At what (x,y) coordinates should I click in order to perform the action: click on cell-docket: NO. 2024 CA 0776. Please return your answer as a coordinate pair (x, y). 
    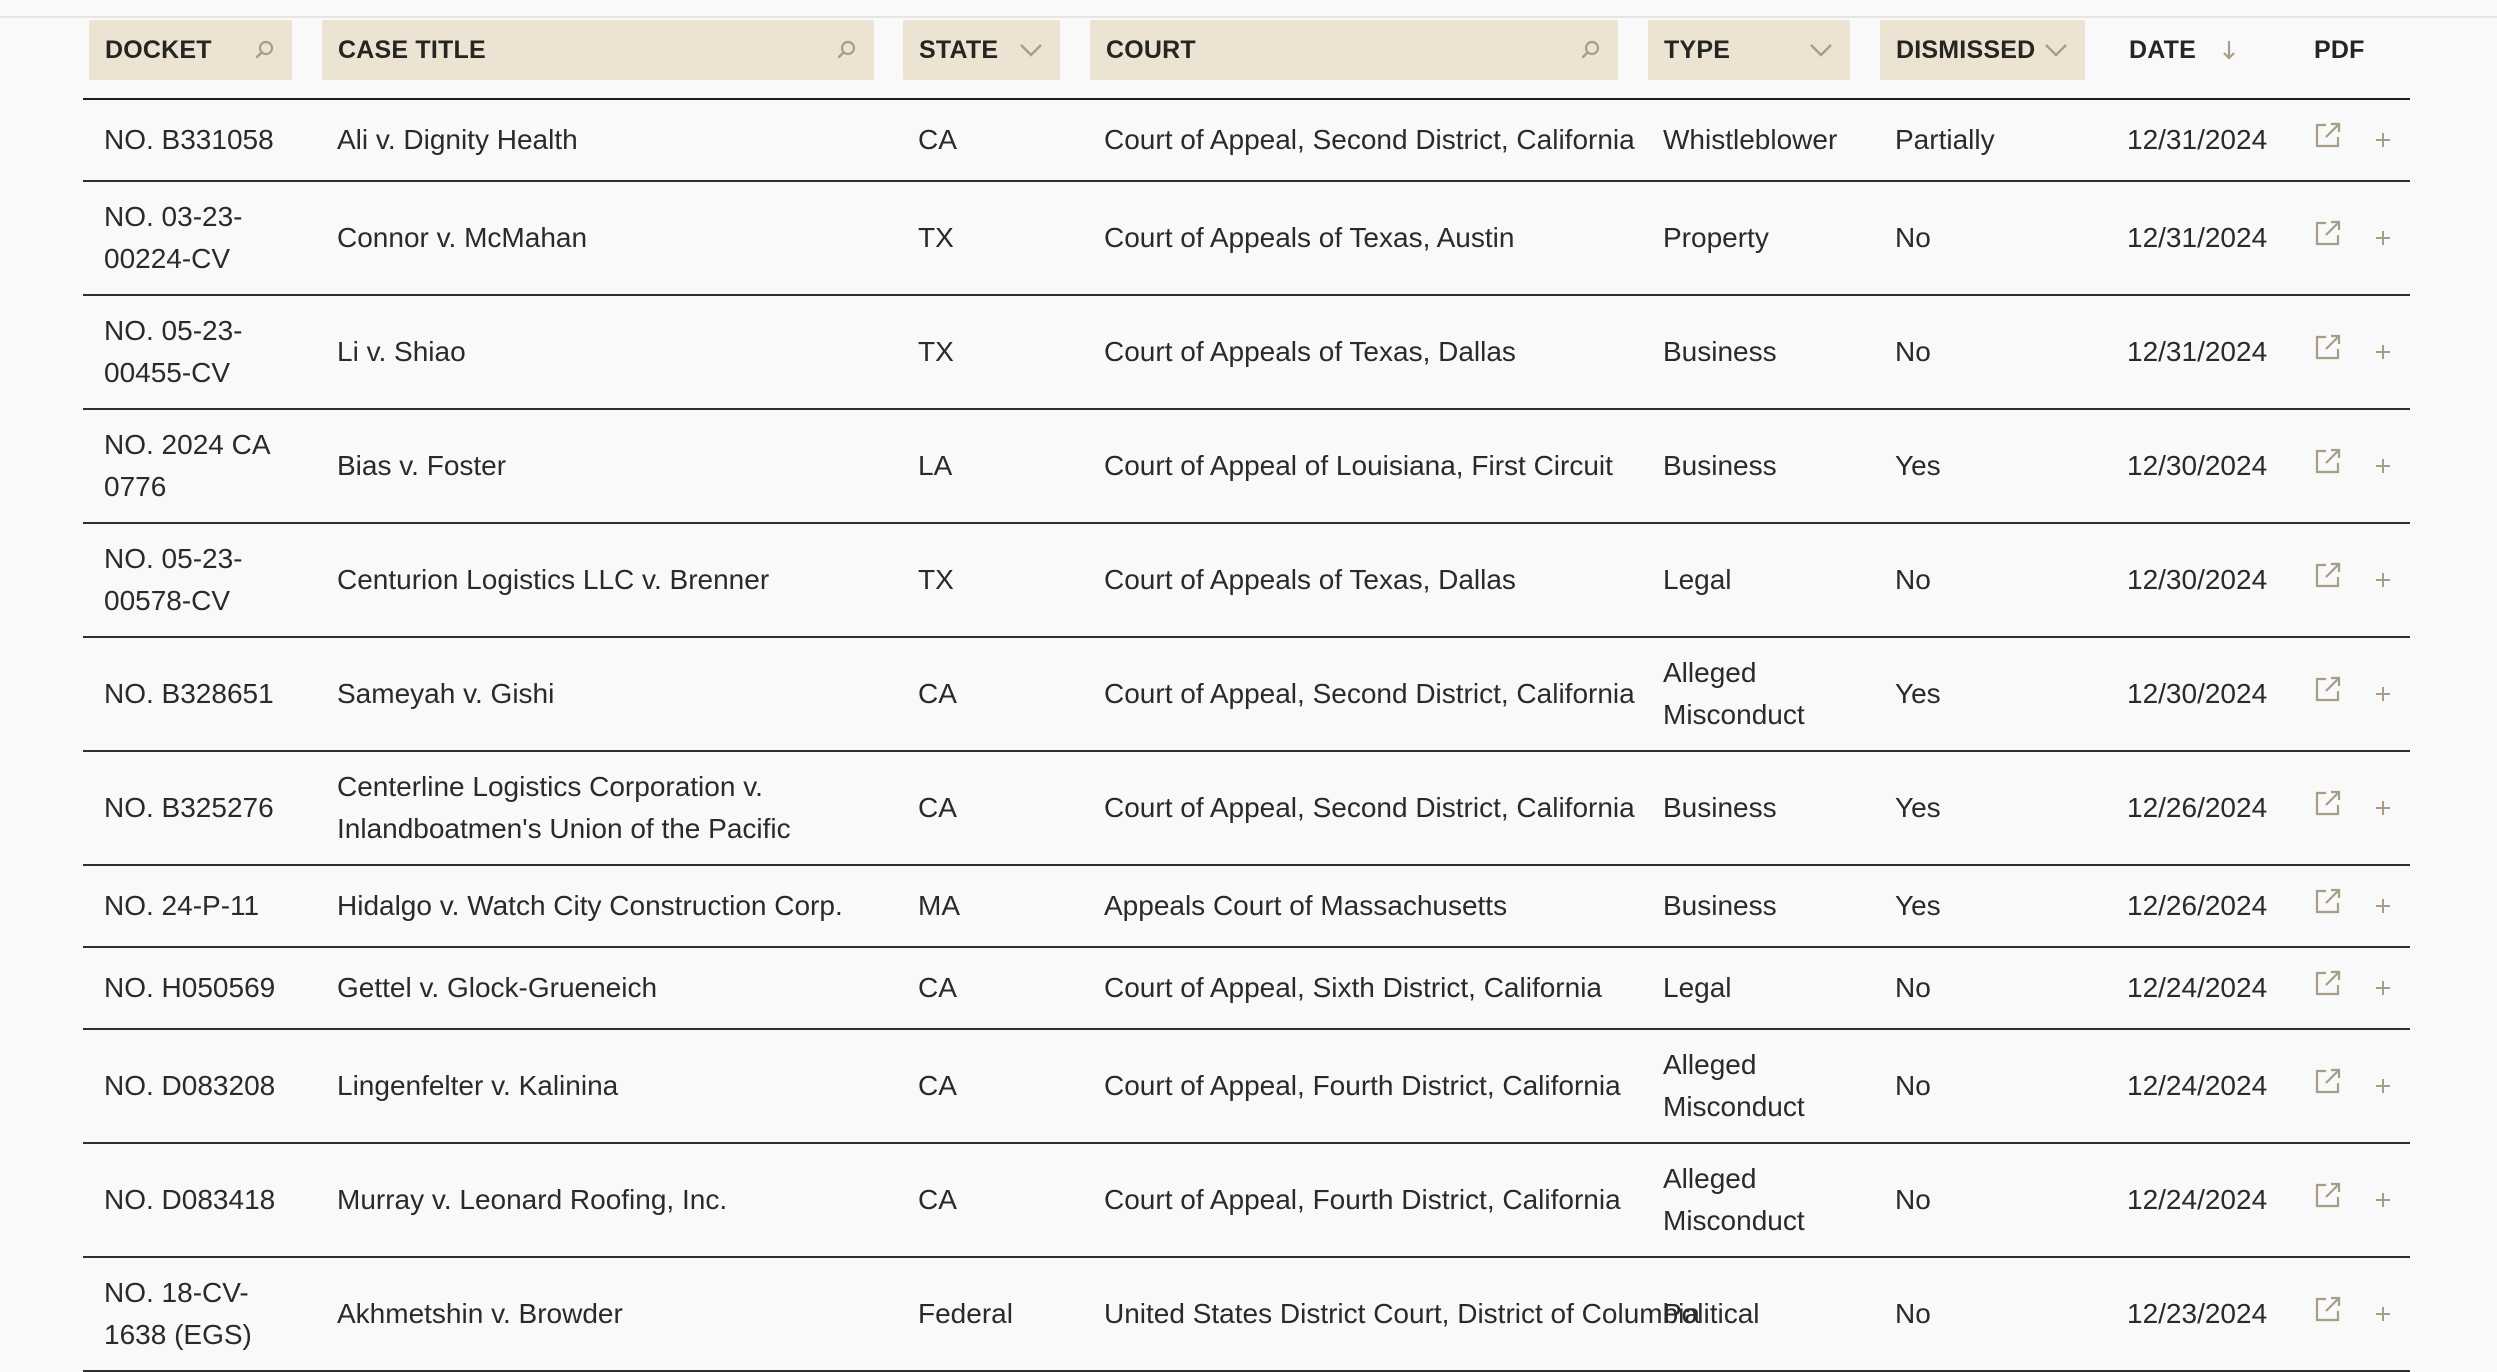
    Looking at the image, I should click on (199, 466).